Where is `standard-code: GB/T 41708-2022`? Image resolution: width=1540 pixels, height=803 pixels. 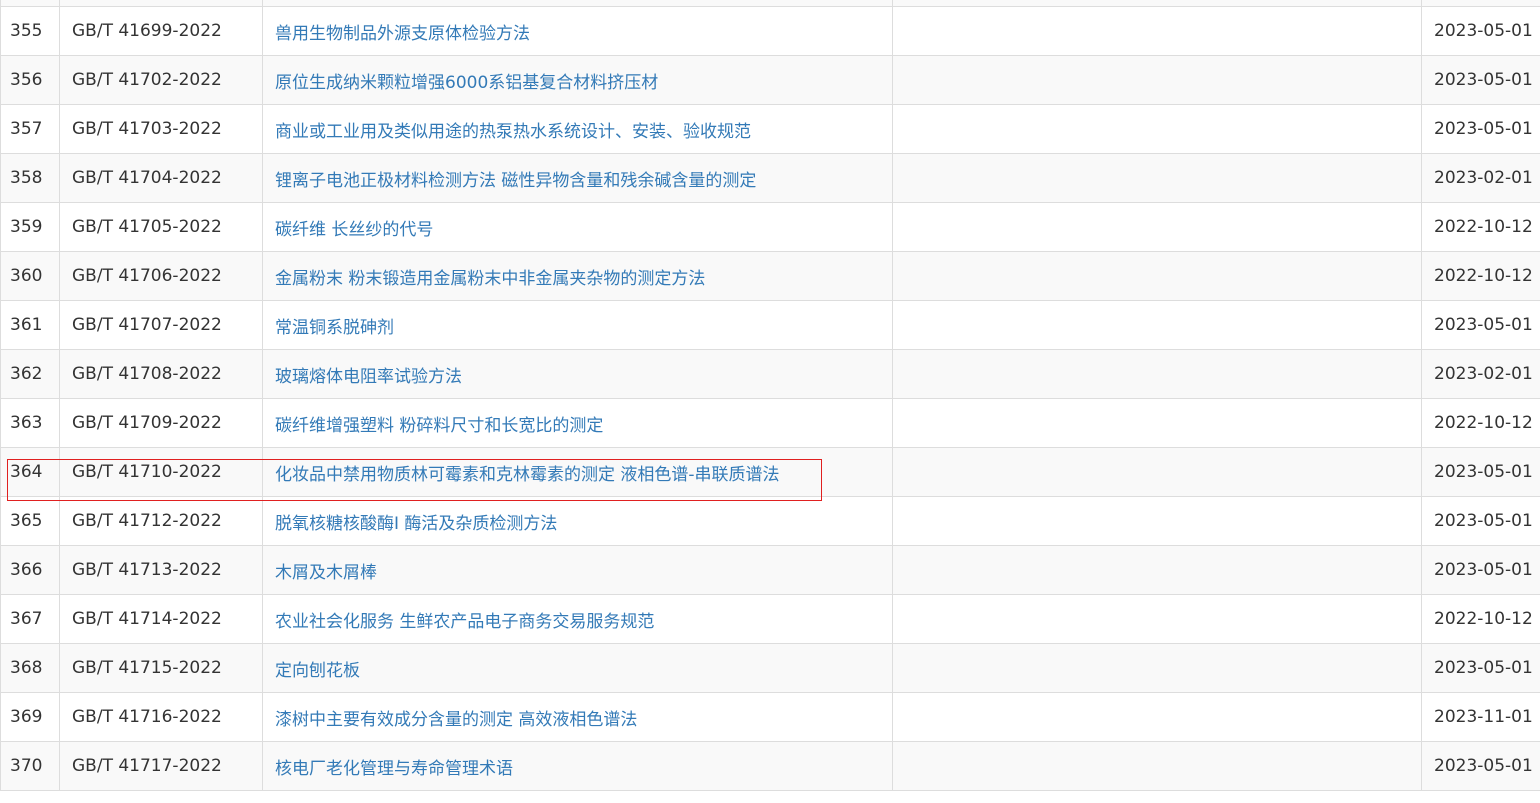 standard-code: GB/T 41708-2022 is located at coordinates (161, 374).